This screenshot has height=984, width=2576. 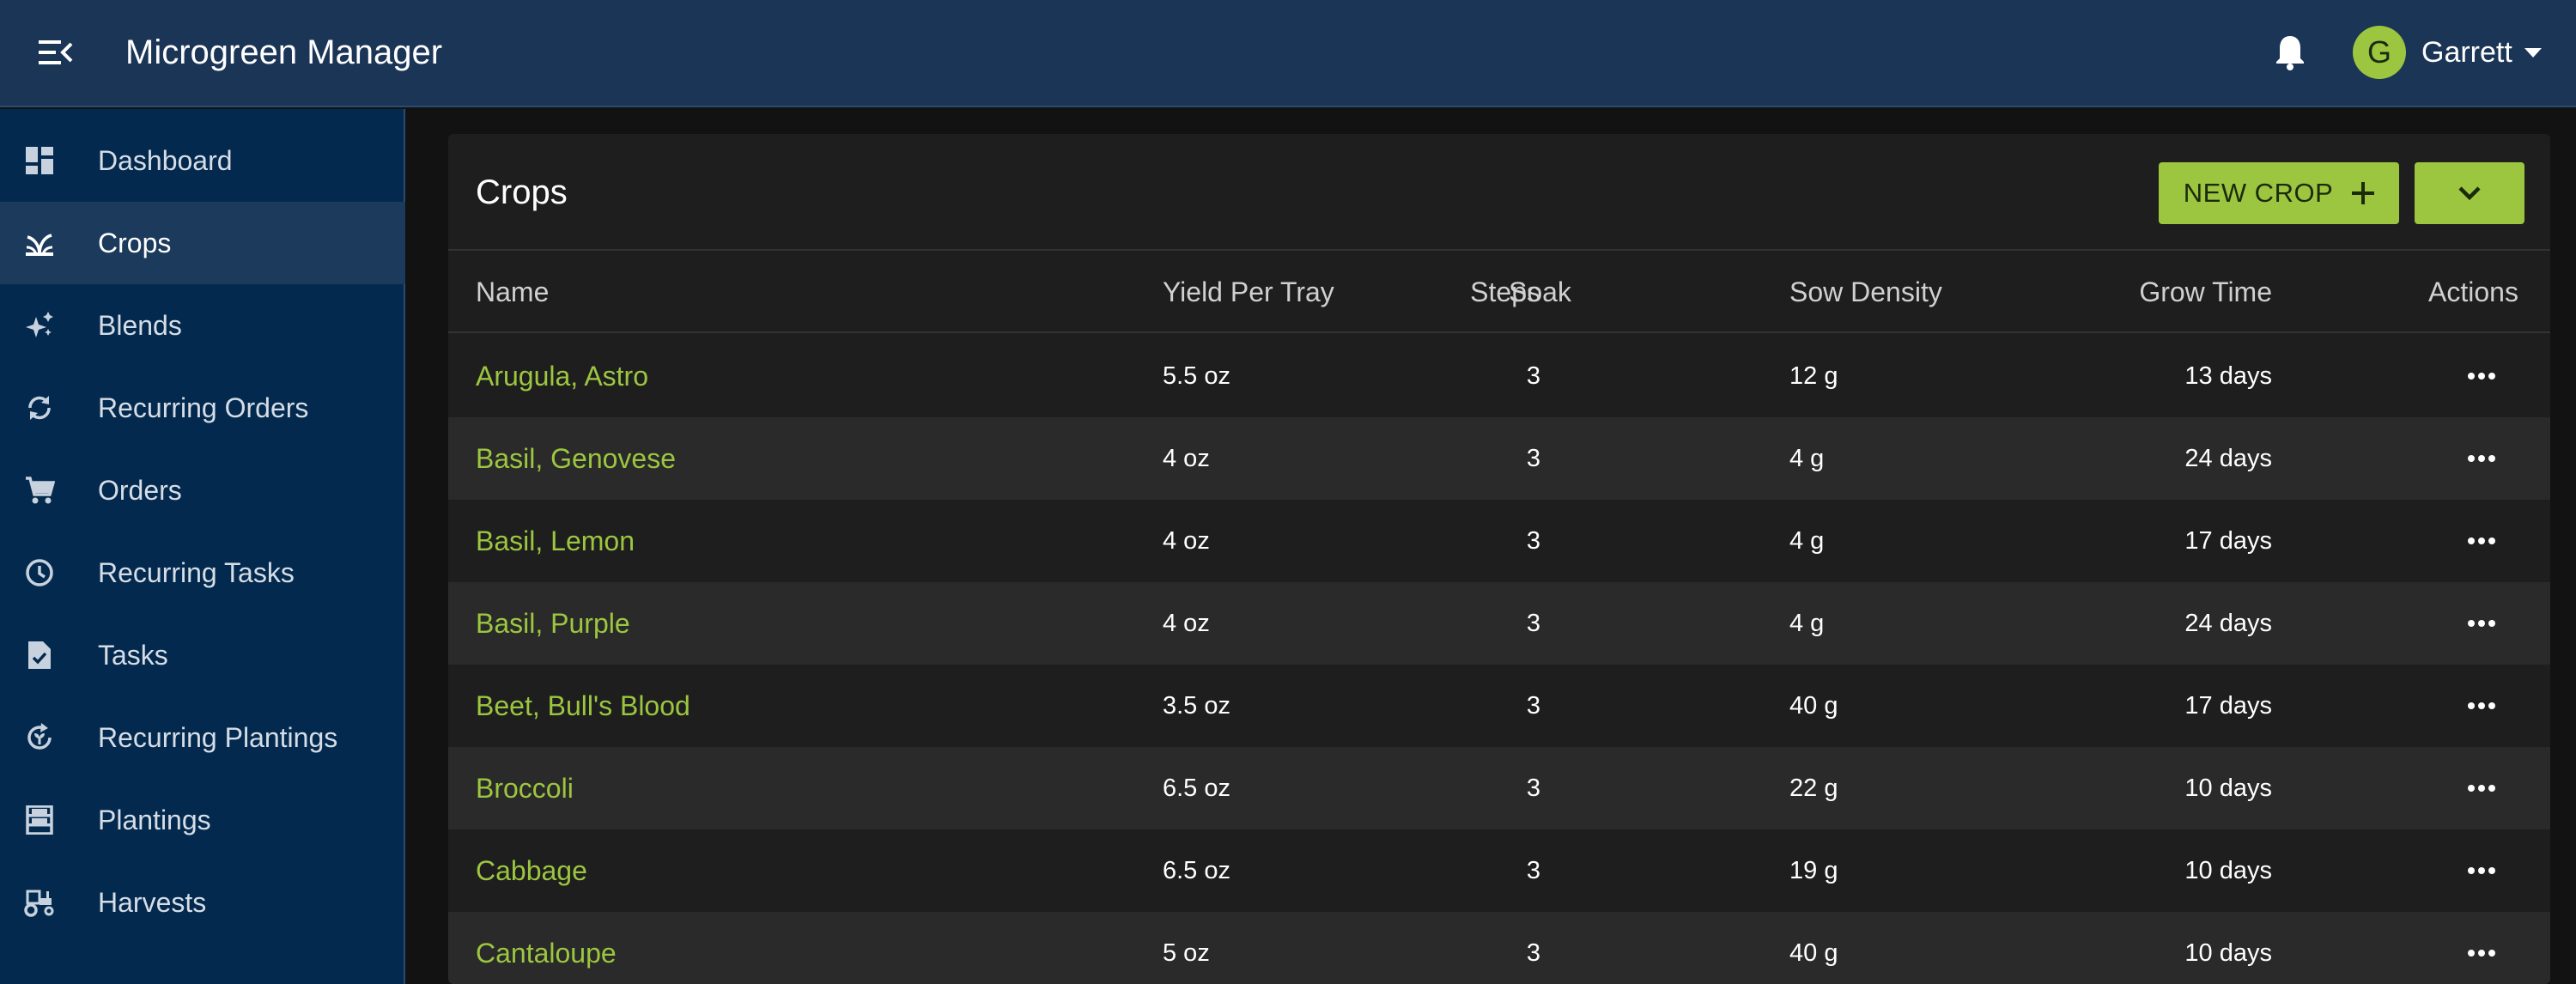 I want to click on user-menu: G Garrett, so click(x=2448, y=52).